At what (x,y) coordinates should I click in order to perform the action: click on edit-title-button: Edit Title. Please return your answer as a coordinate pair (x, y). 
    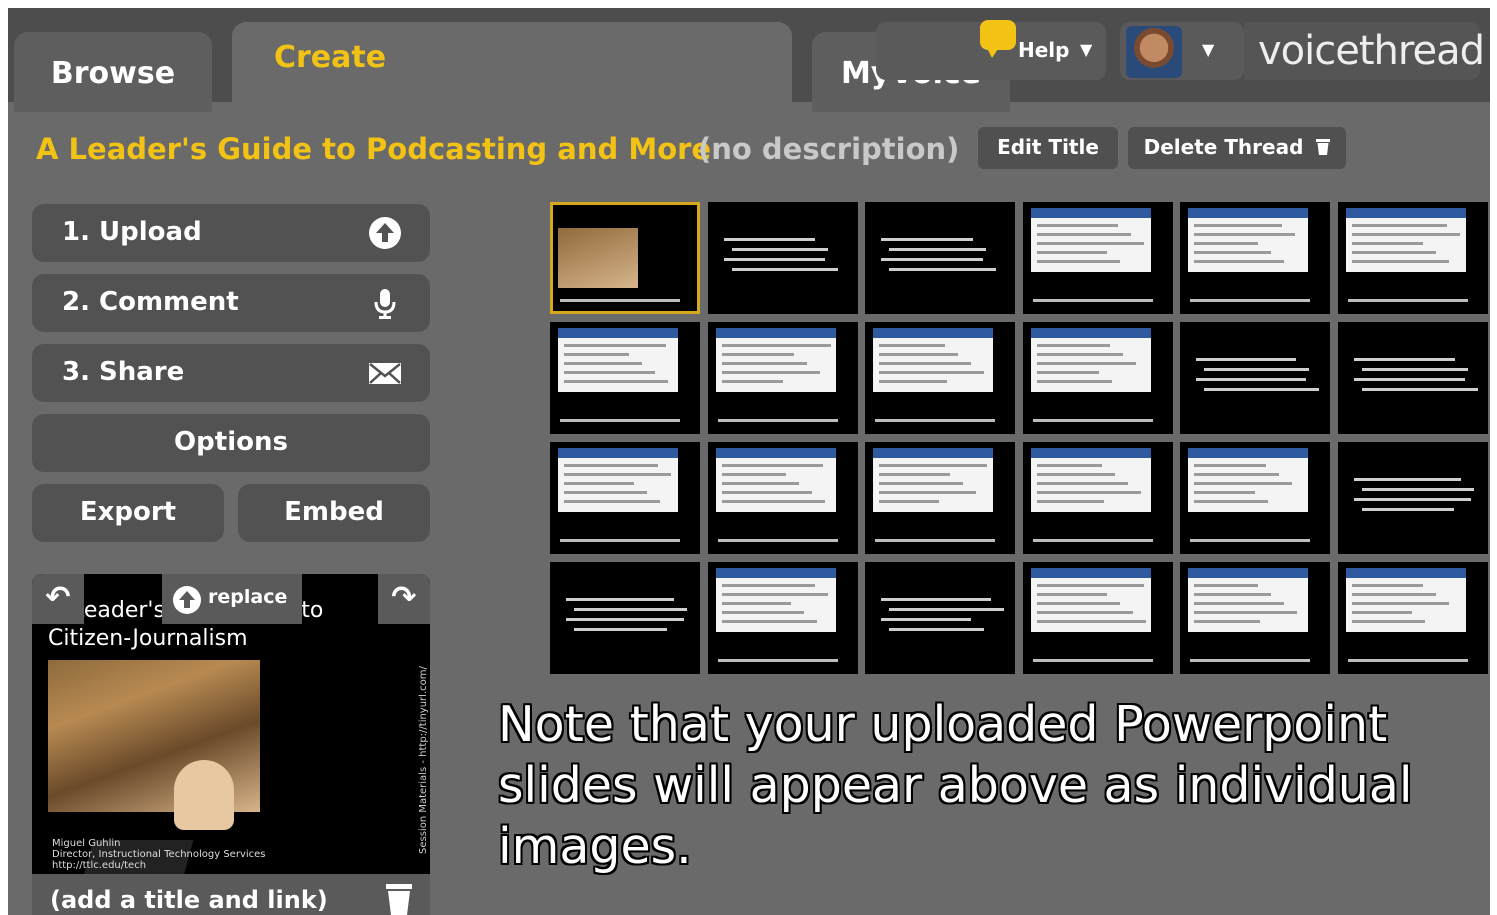
    Looking at the image, I should click on (1048, 148).